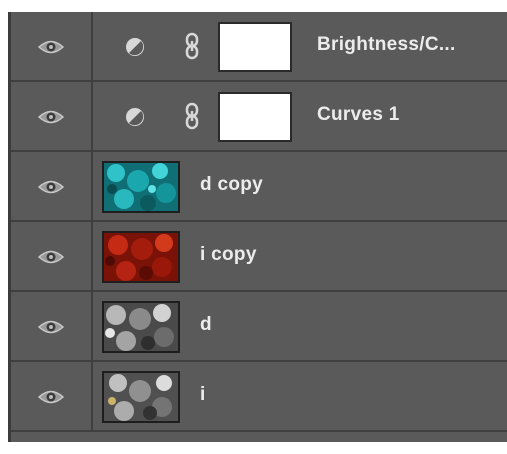  Describe the element at coordinates (358, 115) in the screenshot. I see `layer-name: Curves 1` at that location.